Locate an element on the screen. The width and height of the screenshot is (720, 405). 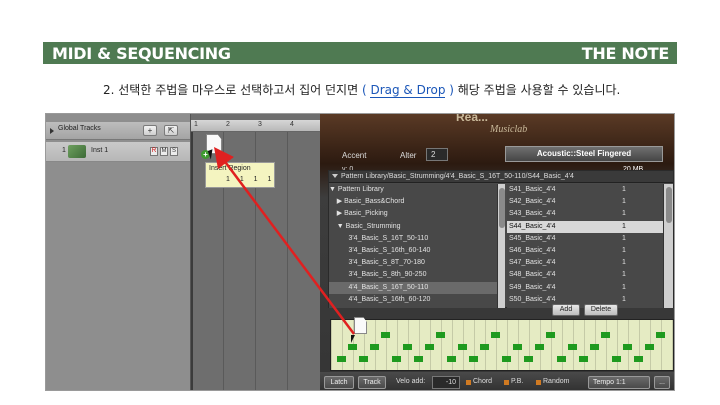
pattern-list-row: S44_Basic_4'4 1 is located at coordinates (585, 226).